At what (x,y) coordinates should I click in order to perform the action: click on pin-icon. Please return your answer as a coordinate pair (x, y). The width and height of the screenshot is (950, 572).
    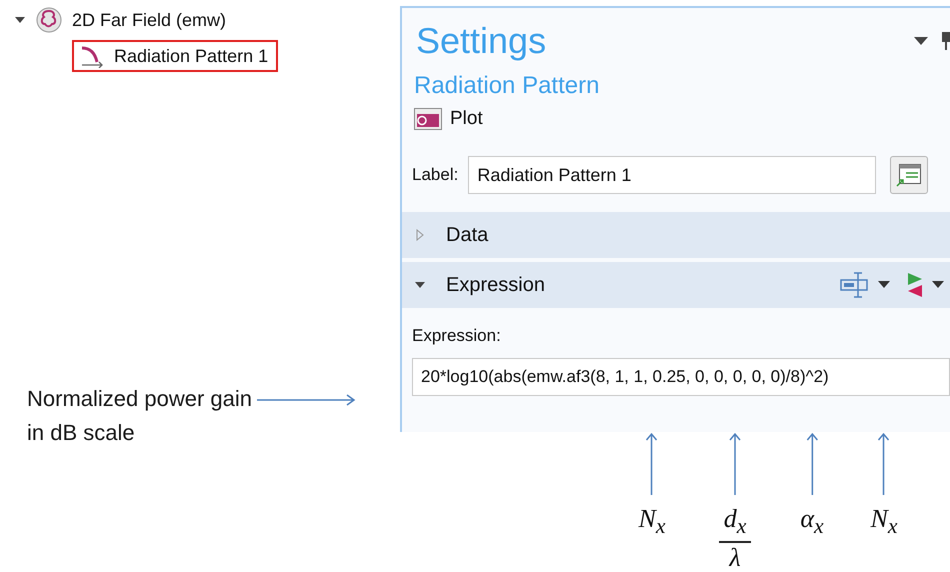
    Looking at the image, I should click on (946, 41).